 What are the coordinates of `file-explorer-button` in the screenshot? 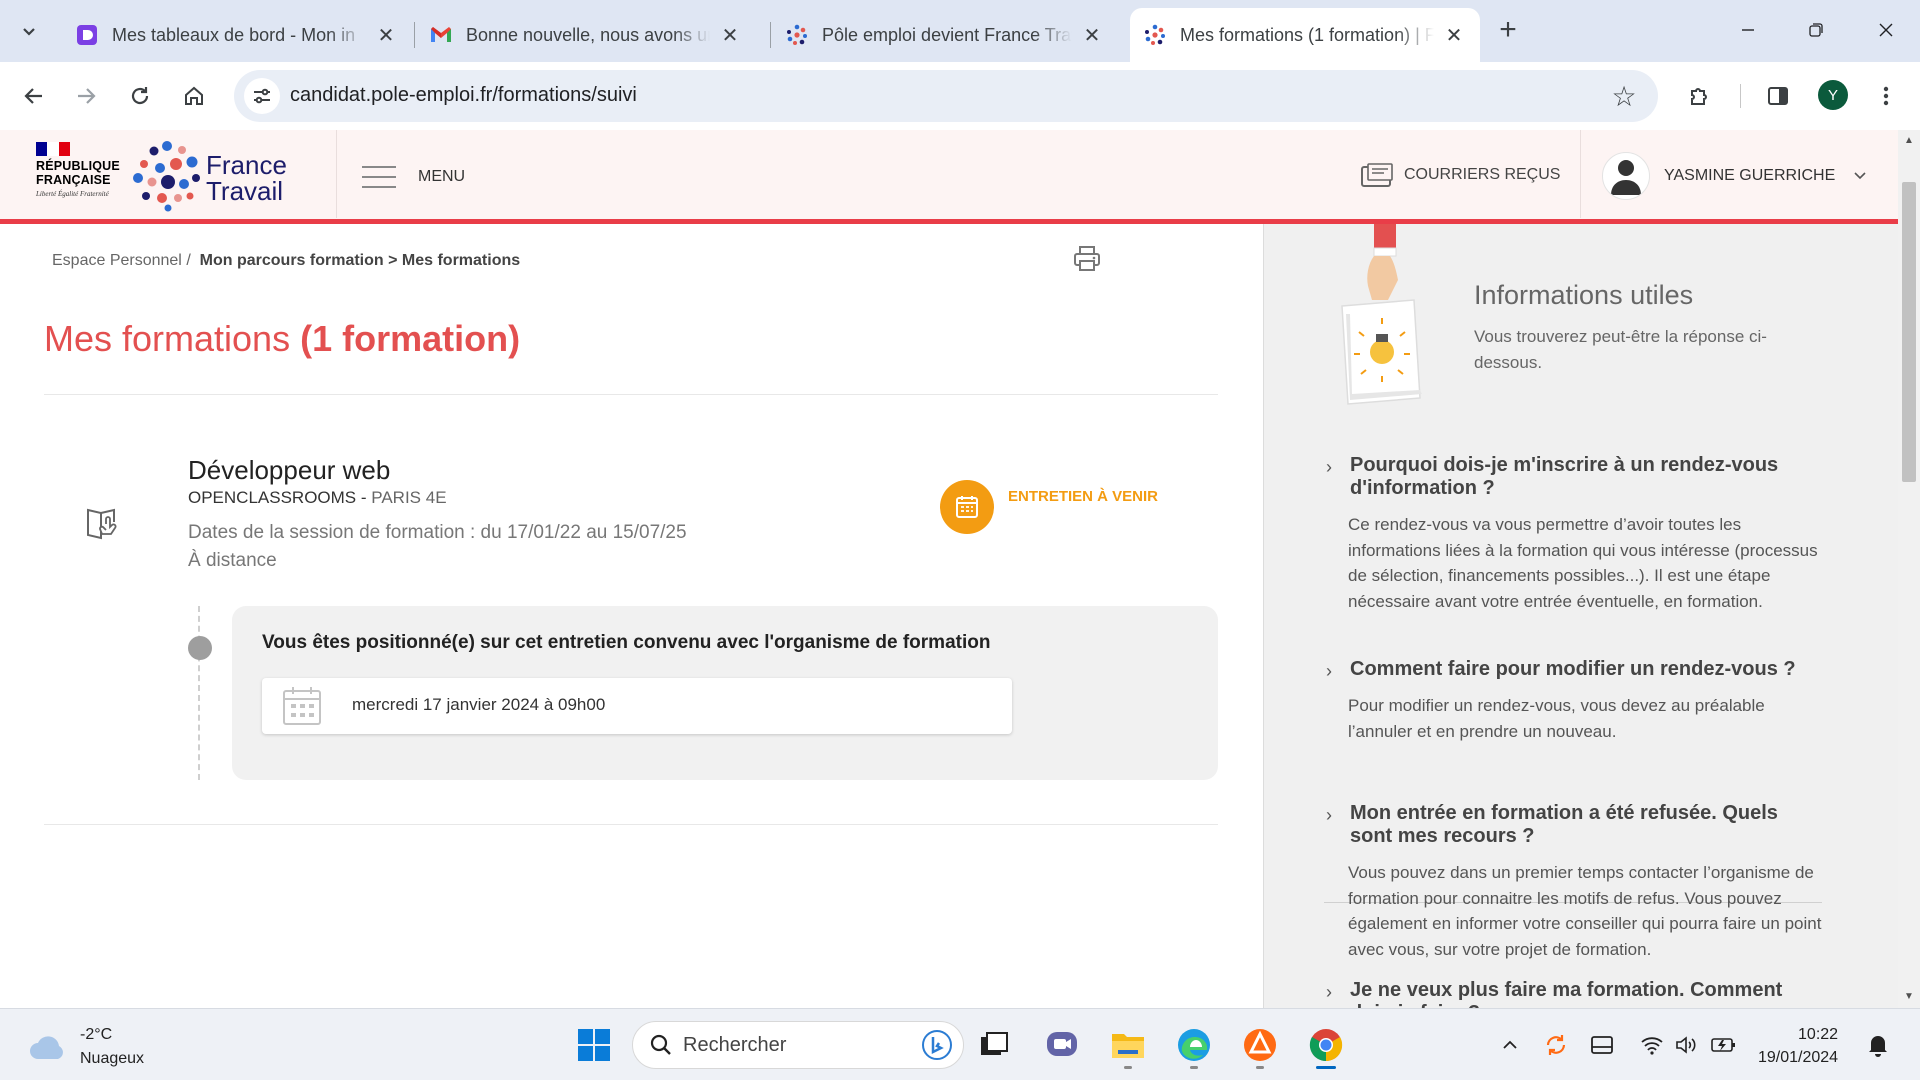 It's located at (1128, 1045).